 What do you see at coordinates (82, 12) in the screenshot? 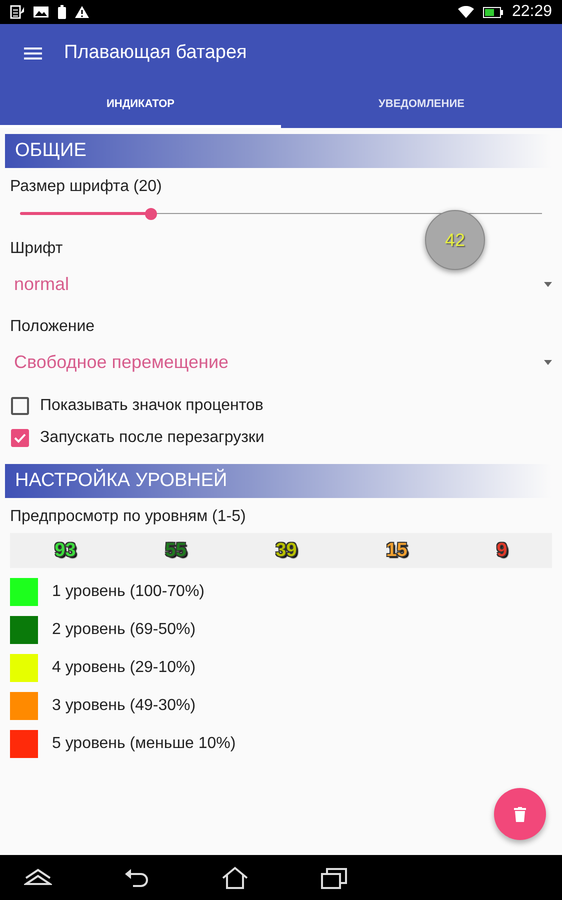
I see `warning-icon` at bounding box center [82, 12].